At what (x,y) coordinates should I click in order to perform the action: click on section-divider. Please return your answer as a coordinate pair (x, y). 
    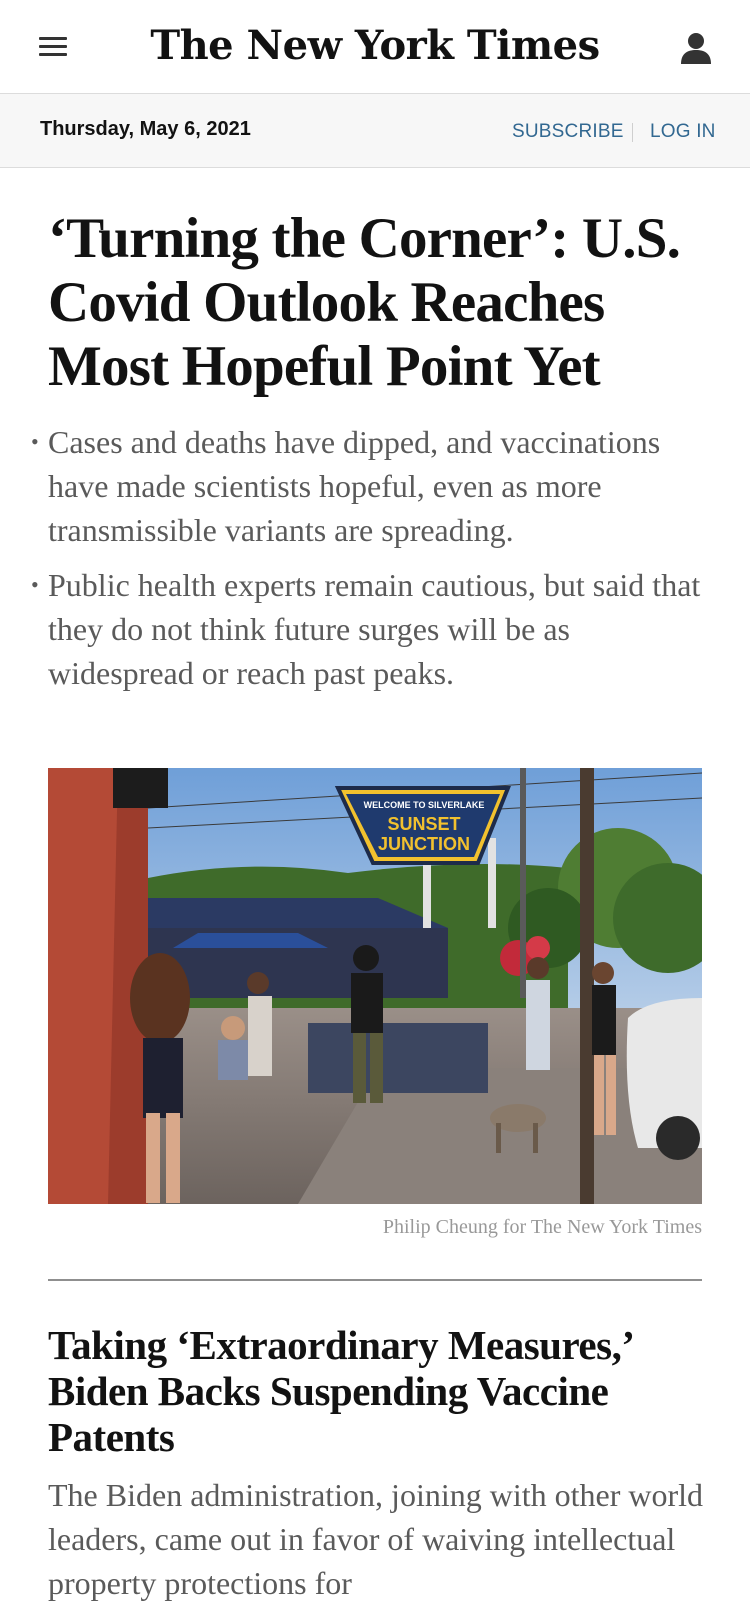
    Looking at the image, I should click on (375, 1280).